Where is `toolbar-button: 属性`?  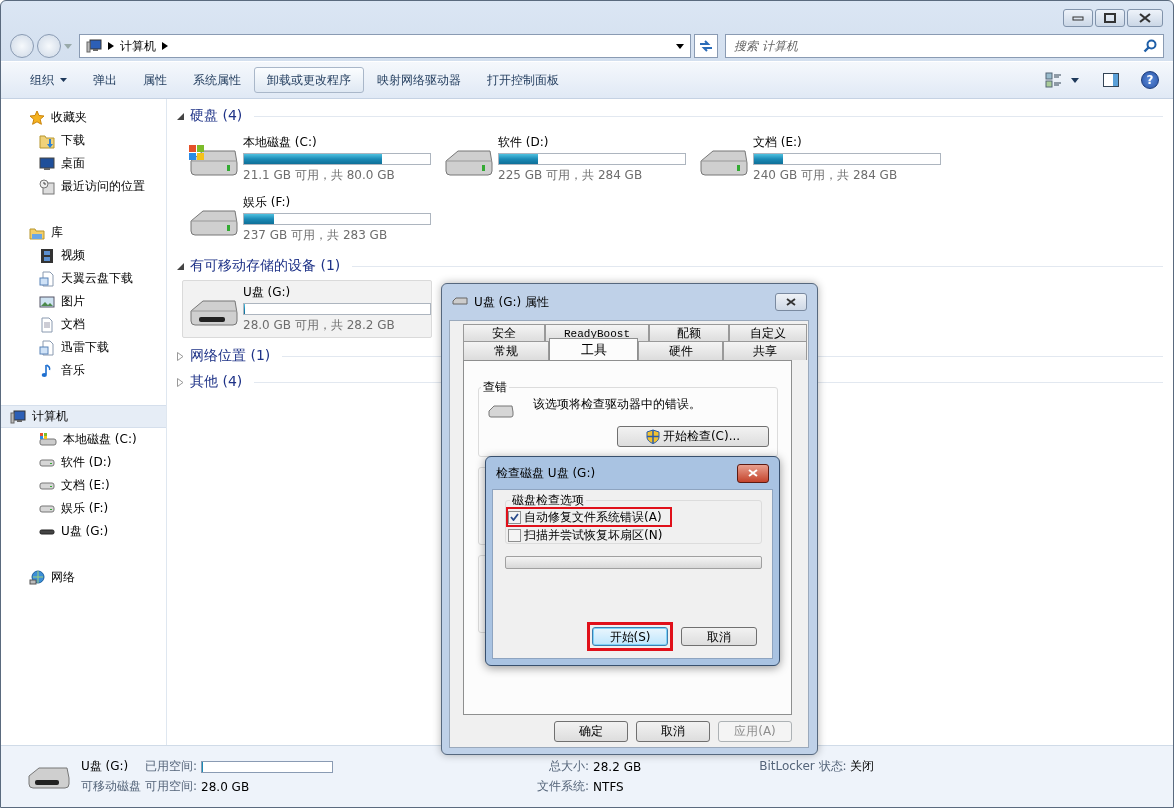
toolbar-button: 属性 is located at coordinates (155, 80).